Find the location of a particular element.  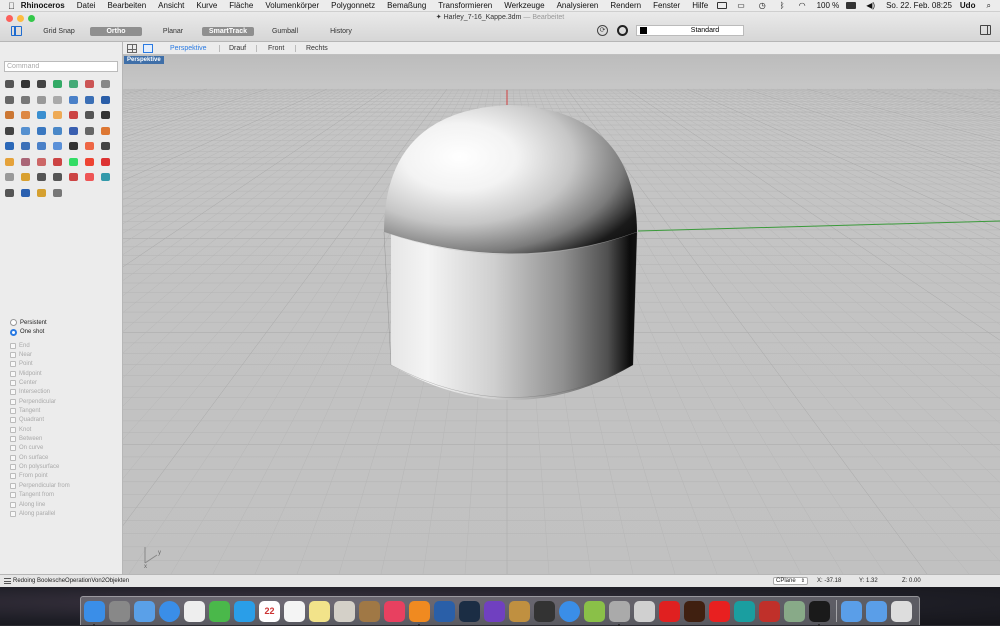

zoom-tool-icon is located at coordinates (57, 146).